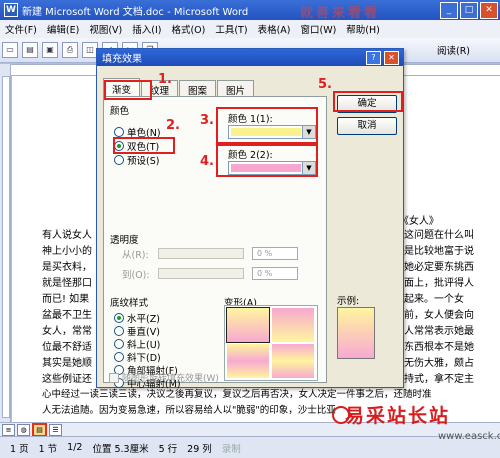 Image resolution: width=500 pixels, height=458 pixels. What do you see at coordinates (325, 84) in the screenshot?
I see `annotation-label-5: 5.` at bounding box center [325, 84].